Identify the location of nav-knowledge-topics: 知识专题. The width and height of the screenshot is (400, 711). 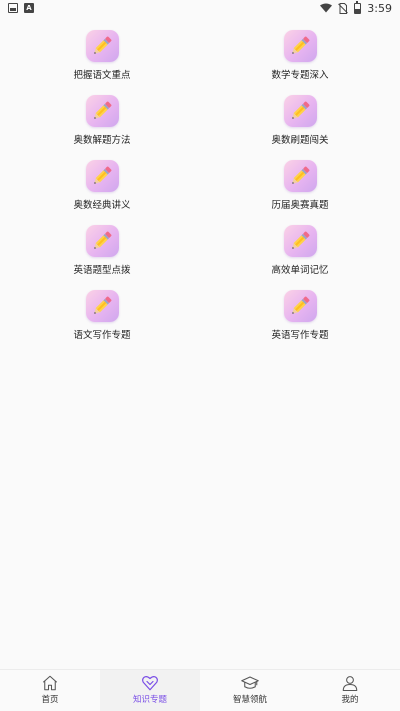
(150, 690).